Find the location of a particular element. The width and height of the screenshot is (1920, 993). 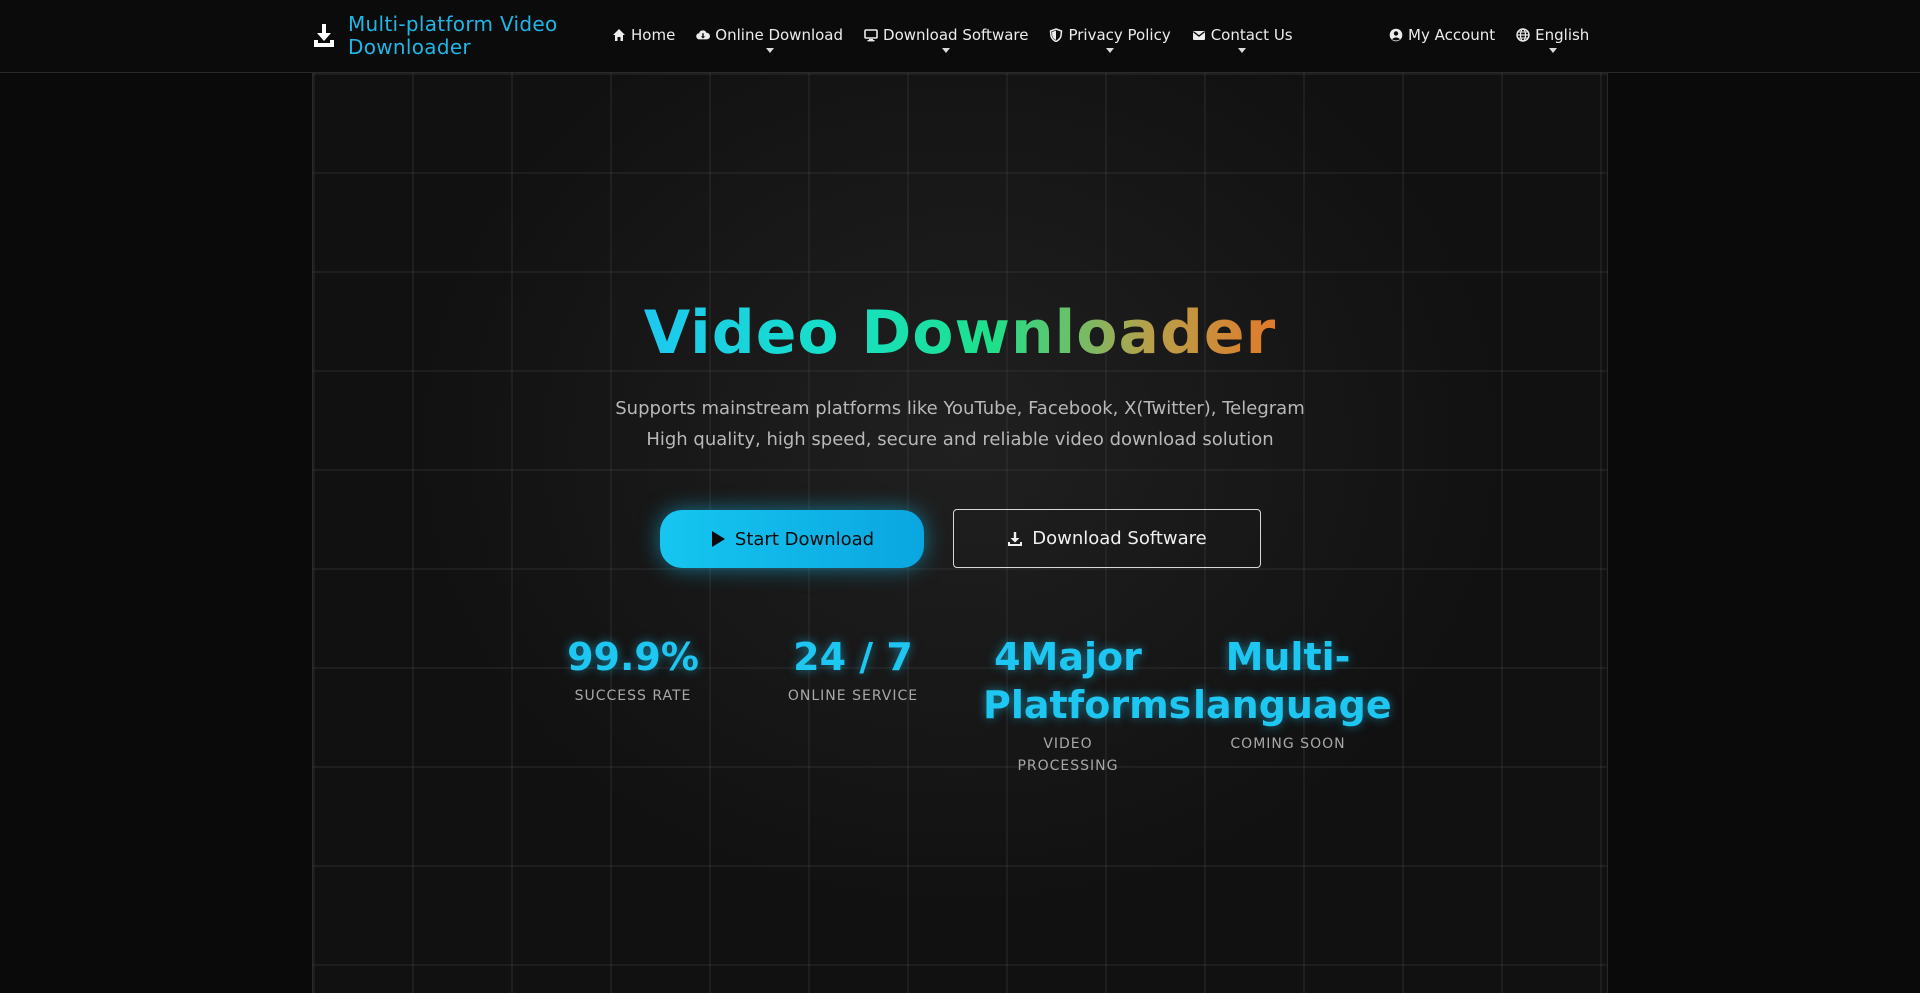

my-account-link: My Account is located at coordinates (1442, 35).